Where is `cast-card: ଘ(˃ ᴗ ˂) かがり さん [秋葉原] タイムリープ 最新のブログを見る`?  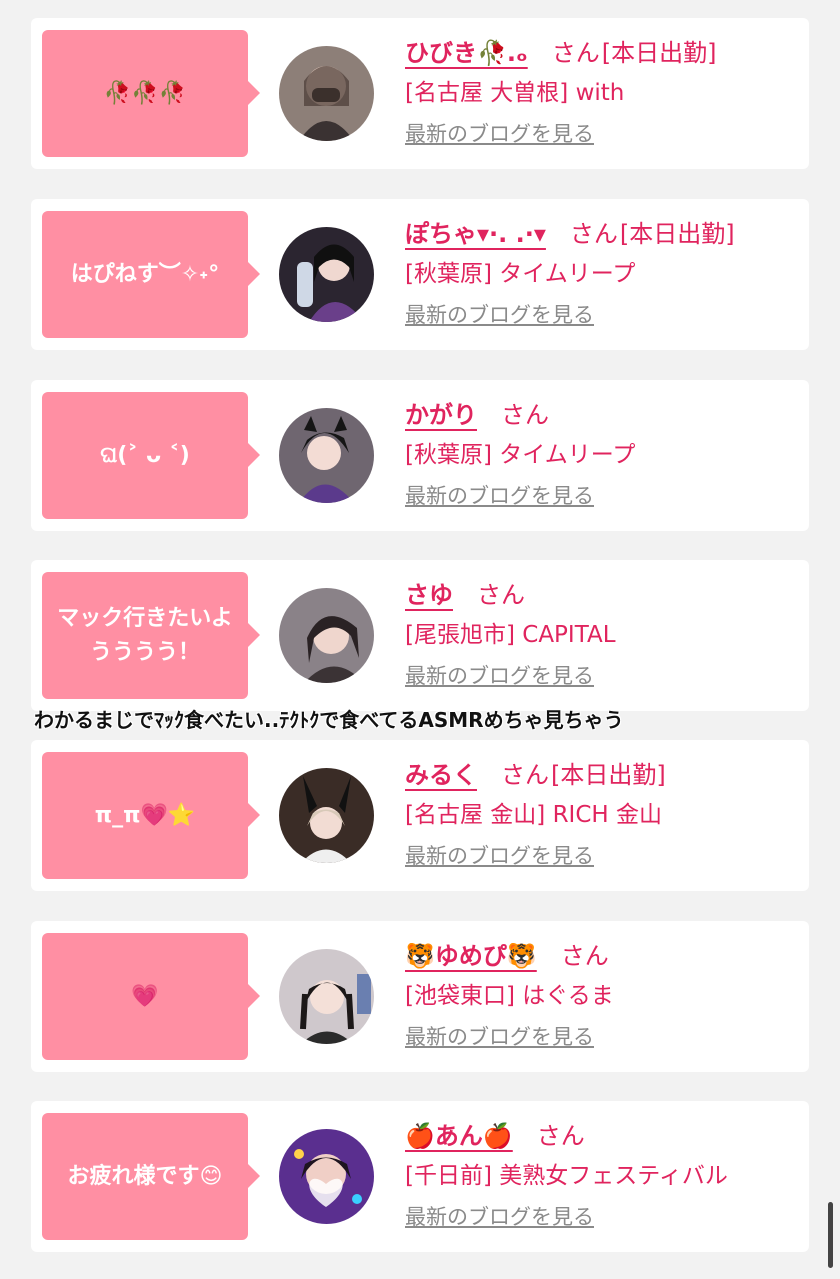 cast-card: ଘ(˃ ᴗ ˂) かがり さん [秋葉原] タイムリープ 最新のブログを見る is located at coordinates (420, 455).